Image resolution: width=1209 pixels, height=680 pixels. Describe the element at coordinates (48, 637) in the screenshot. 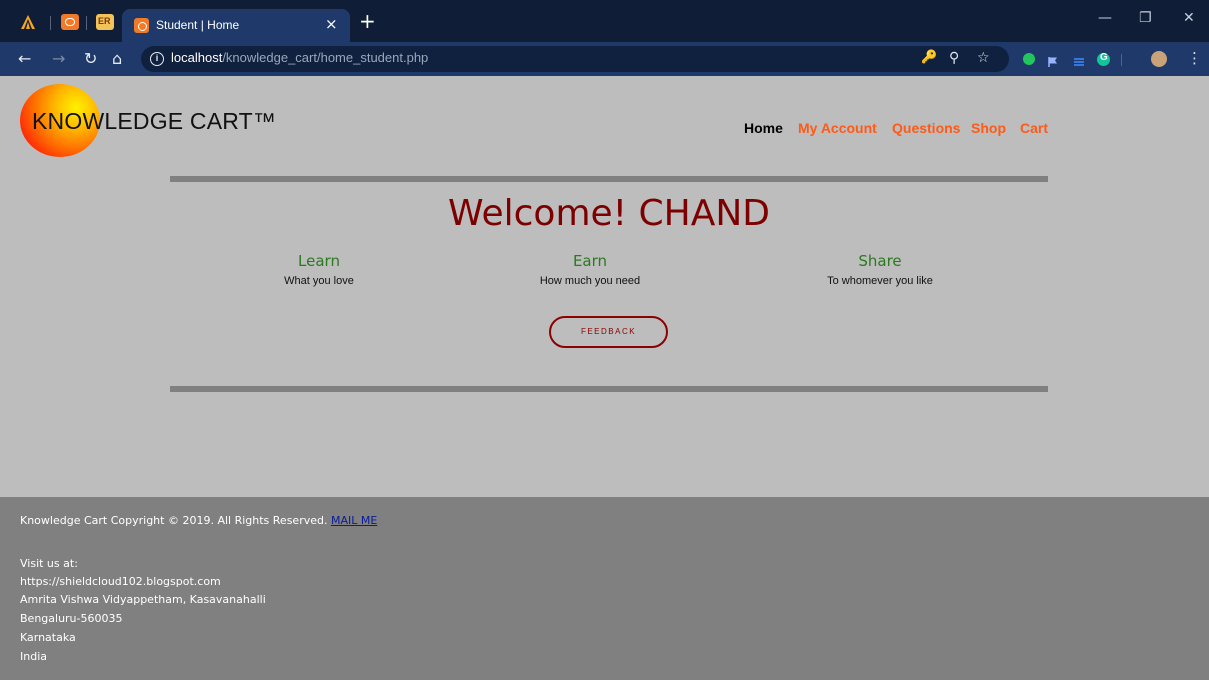

I see `footer-state: Karnataka` at that location.